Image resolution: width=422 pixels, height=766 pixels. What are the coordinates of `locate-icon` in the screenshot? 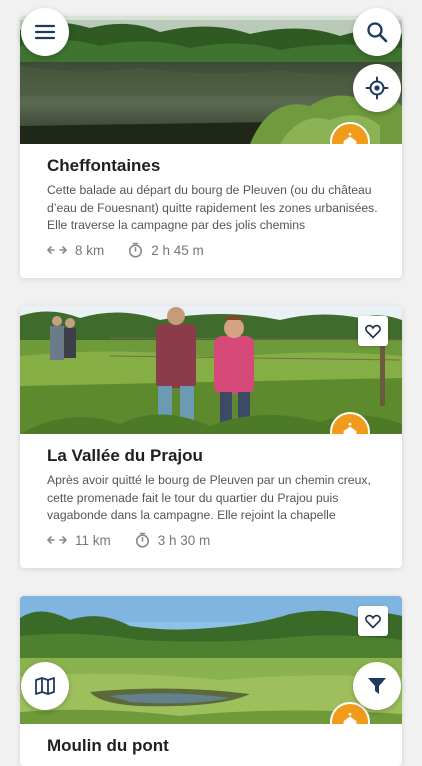 It's located at (377, 88).